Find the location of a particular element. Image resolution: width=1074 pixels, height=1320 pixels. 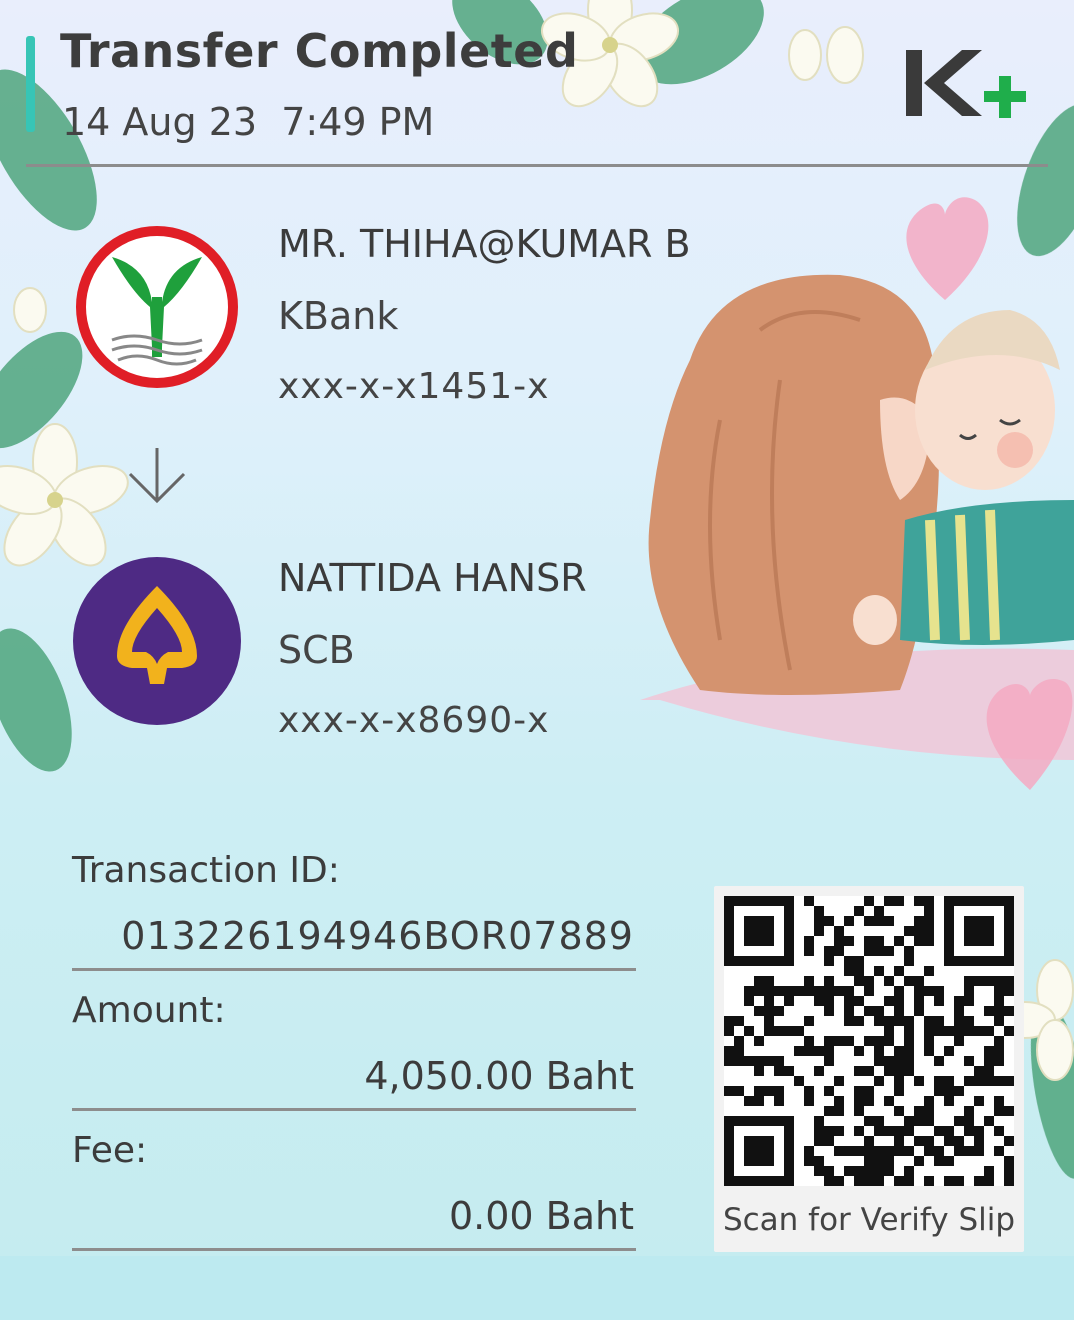

sender-account: xxx-x-x1451-x is located at coordinates (414, 386).